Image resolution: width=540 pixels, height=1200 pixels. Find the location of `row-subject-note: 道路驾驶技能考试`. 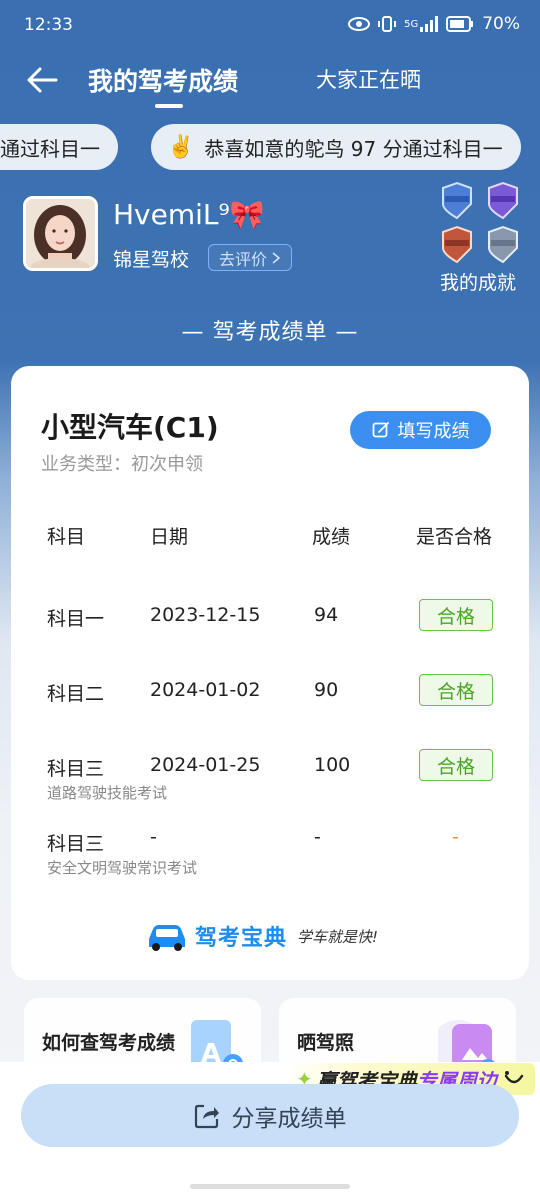

row-subject-note: 道路驾驶技能考试 is located at coordinates (107, 793).